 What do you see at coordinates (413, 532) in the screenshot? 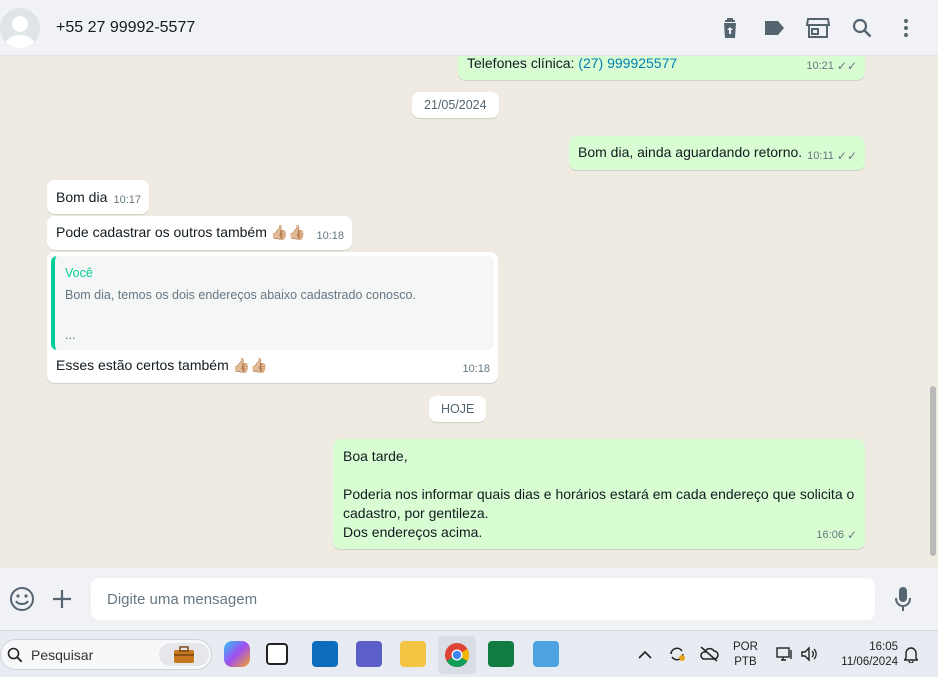
I see `message-line: Dos endereços acima.` at bounding box center [413, 532].